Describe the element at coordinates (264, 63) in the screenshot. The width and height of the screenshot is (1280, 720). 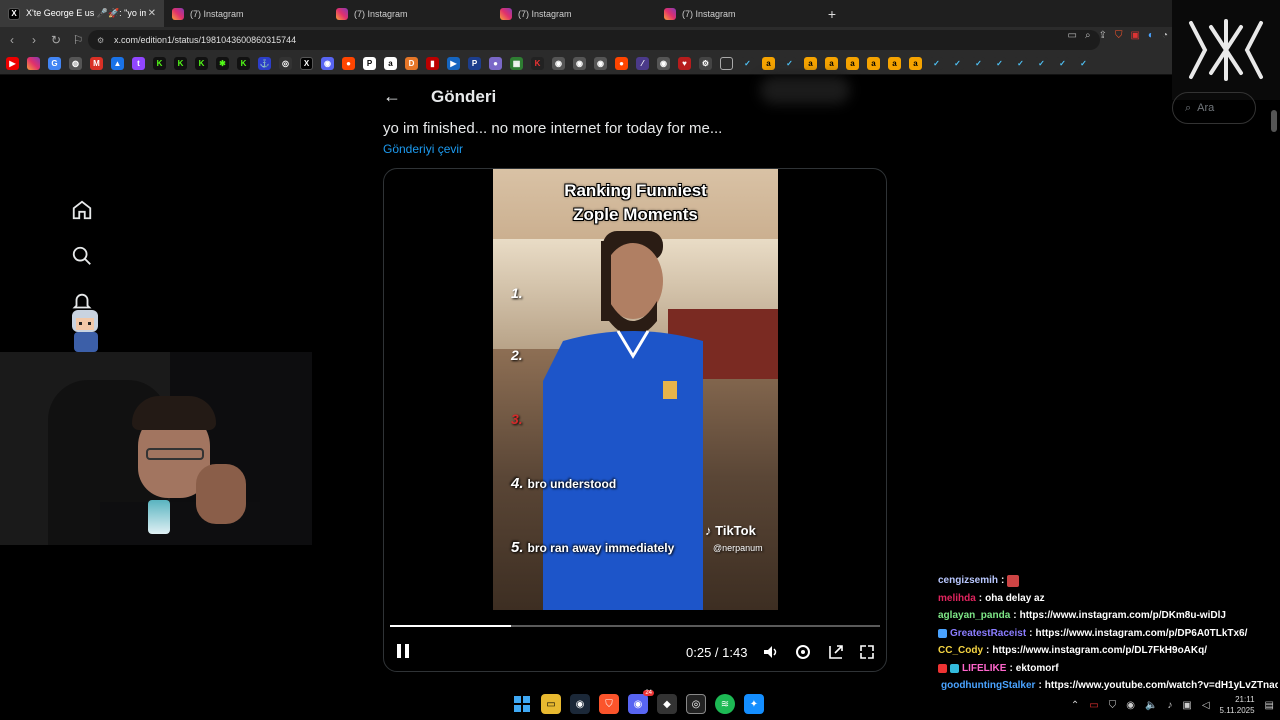
I see `anchor-icon: ⚓` at that location.